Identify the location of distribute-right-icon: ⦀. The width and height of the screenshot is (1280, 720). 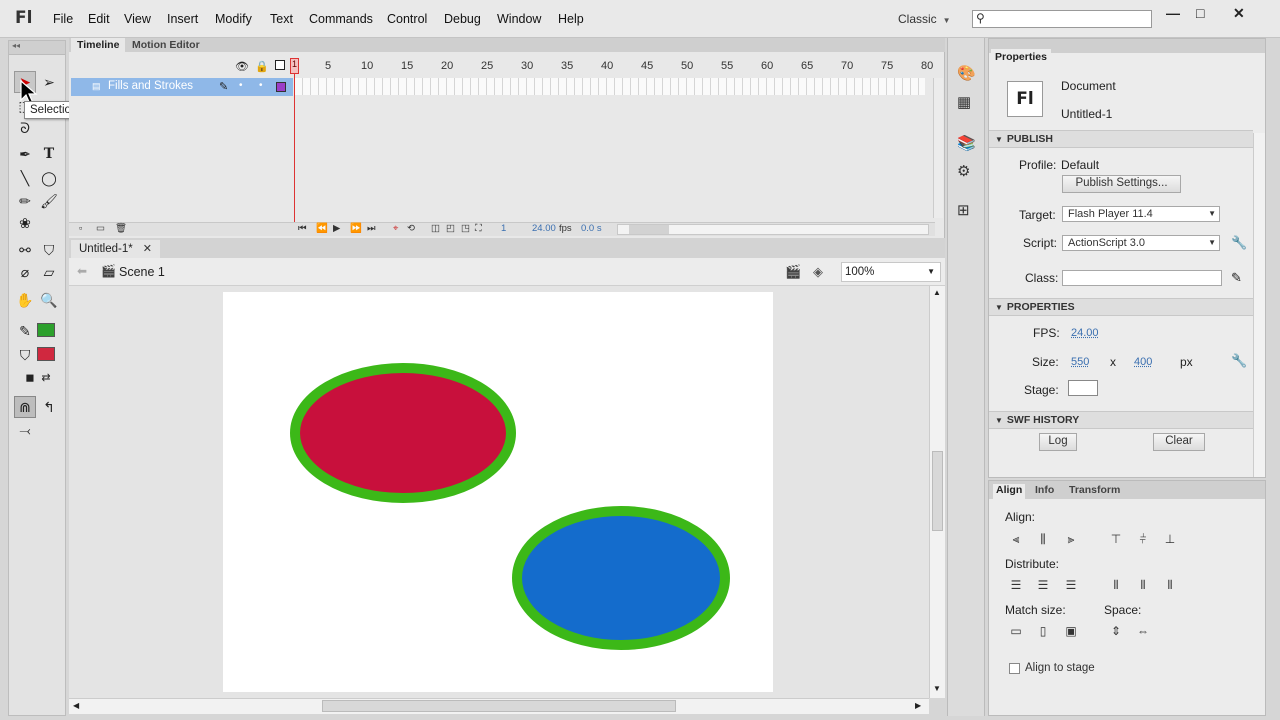
(1170, 585).